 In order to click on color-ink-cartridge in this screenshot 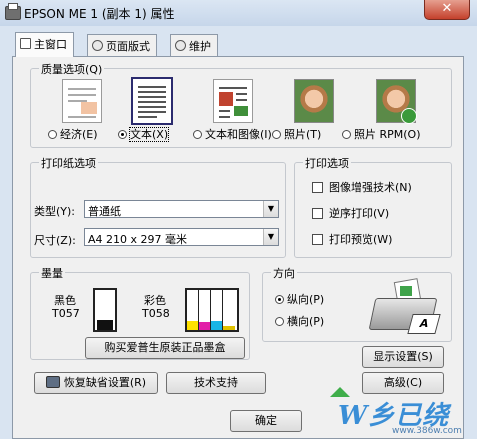, I will do `click(212, 310)`.